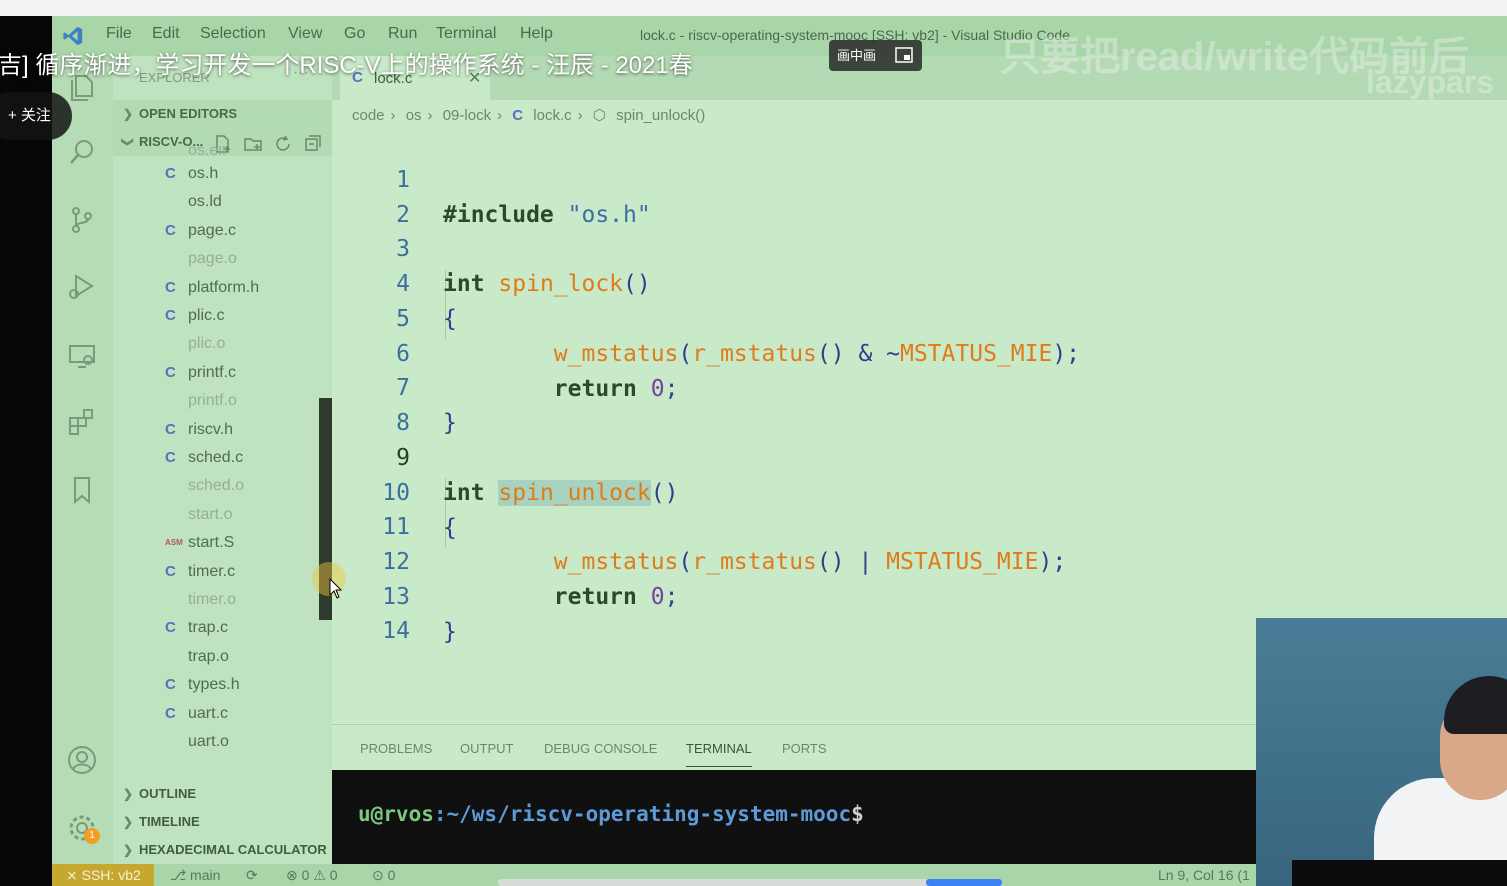 The width and height of the screenshot is (1507, 886). I want to click on tab-output: OUTPUT, so click(486, 748).